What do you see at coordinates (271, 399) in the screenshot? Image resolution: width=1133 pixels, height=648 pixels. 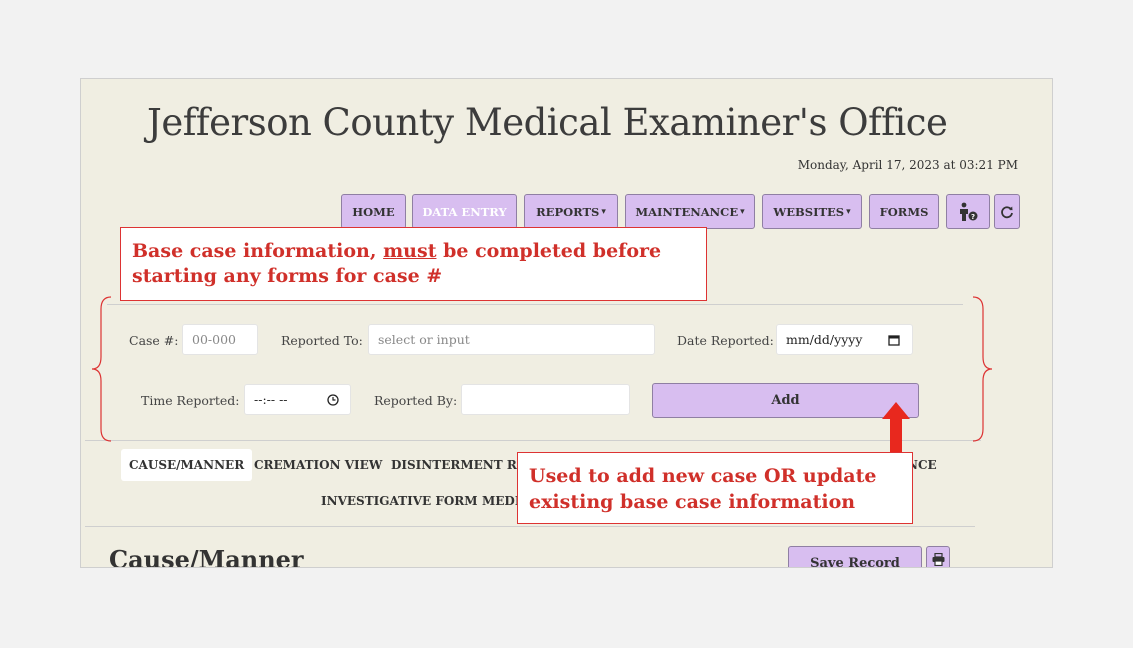 I see `time-reported-placeholder: --:-- --` at bounding box center [271, 399].